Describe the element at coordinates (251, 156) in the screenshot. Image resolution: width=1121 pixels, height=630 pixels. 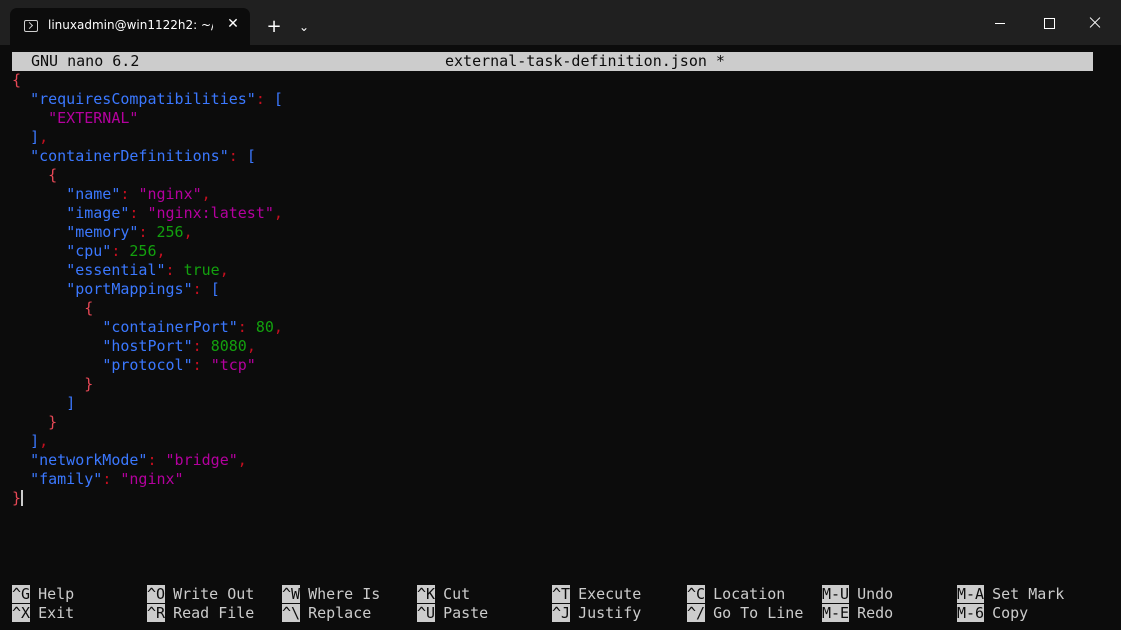
I see `code-token: [` at that location.